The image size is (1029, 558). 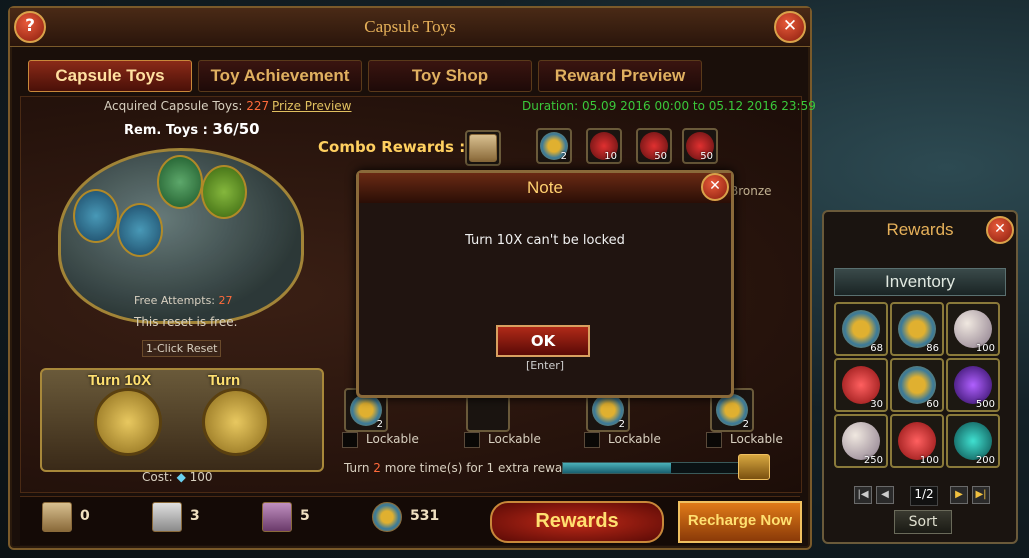 I want to click on combo-count: 10, so click(x=610, y=156).